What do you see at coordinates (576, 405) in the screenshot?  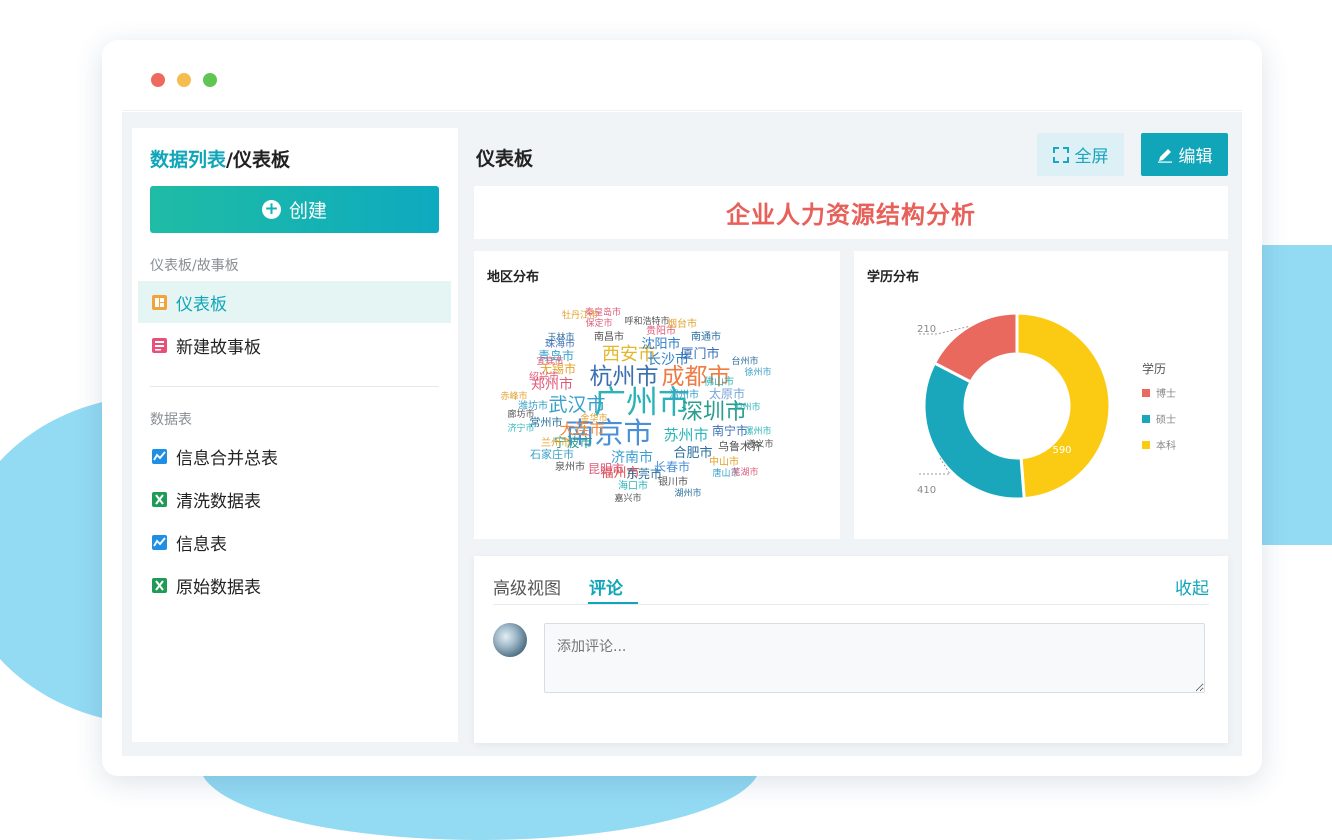 I see `wordcloud-word: 武汉市` at bounding box center [576, 405].